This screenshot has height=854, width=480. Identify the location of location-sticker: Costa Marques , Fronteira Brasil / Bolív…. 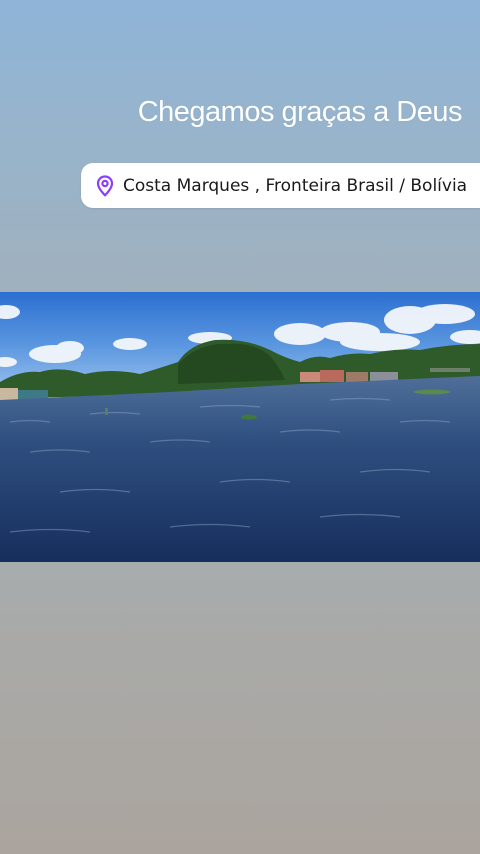
(280, 185).